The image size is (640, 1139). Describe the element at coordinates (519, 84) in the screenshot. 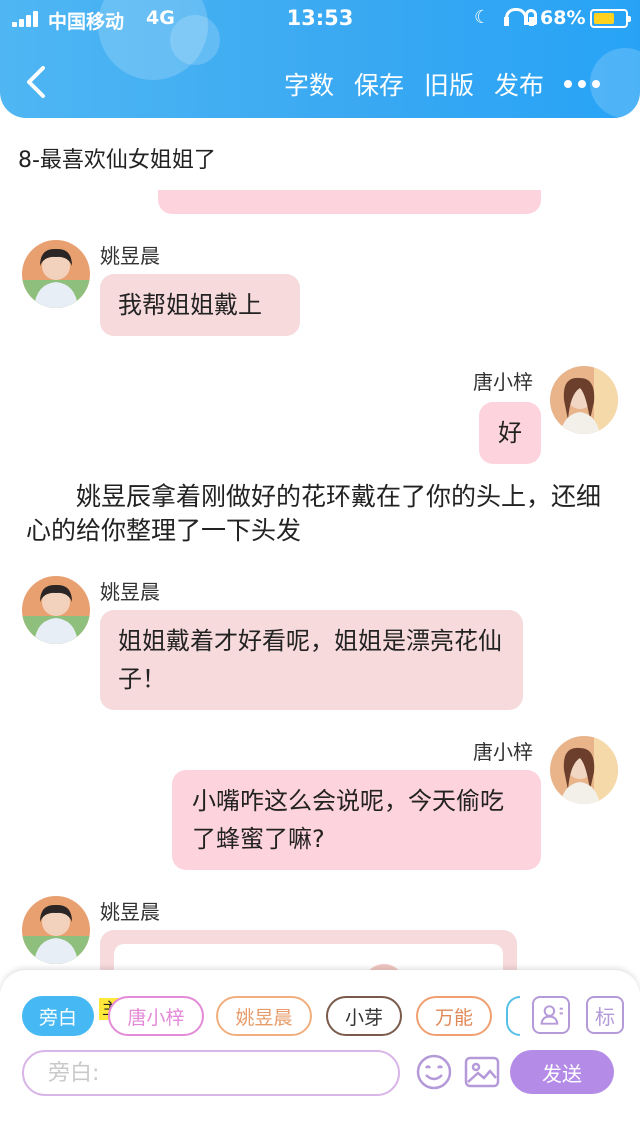

I see `publish-button: 发布` at that location.